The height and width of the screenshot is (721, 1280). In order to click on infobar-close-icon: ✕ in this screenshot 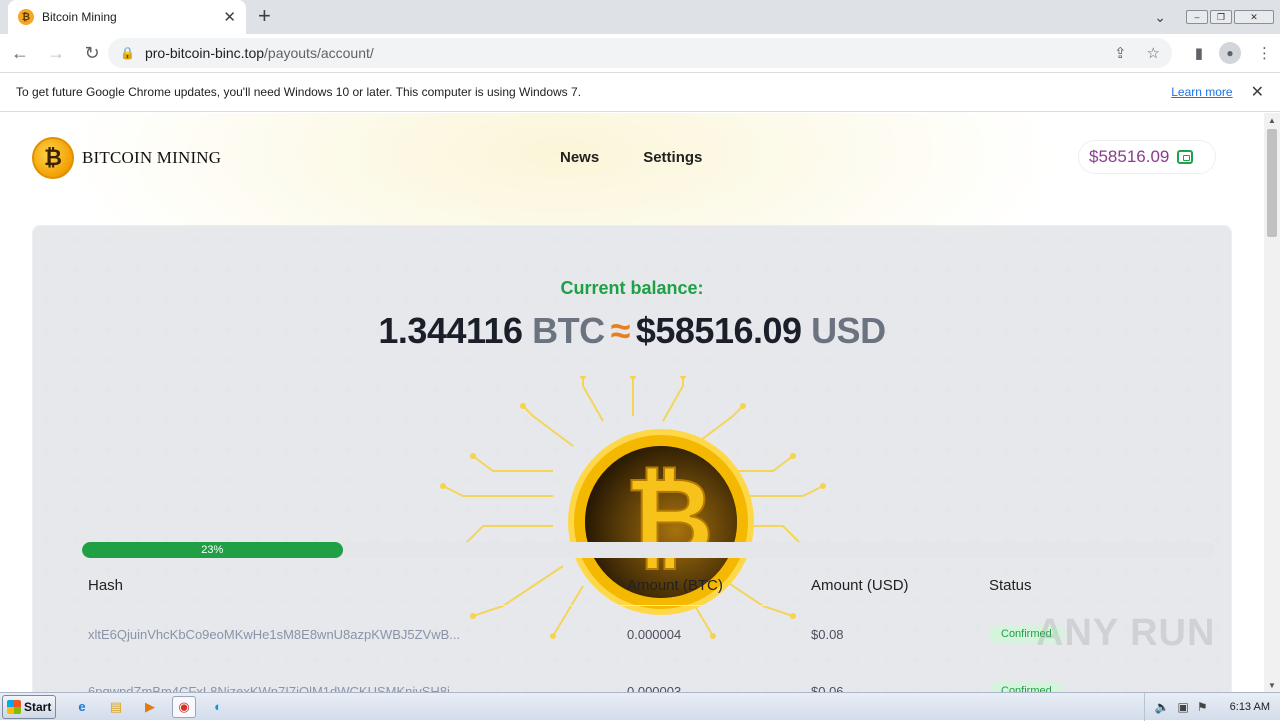, I will do `click(1257, 92)`.